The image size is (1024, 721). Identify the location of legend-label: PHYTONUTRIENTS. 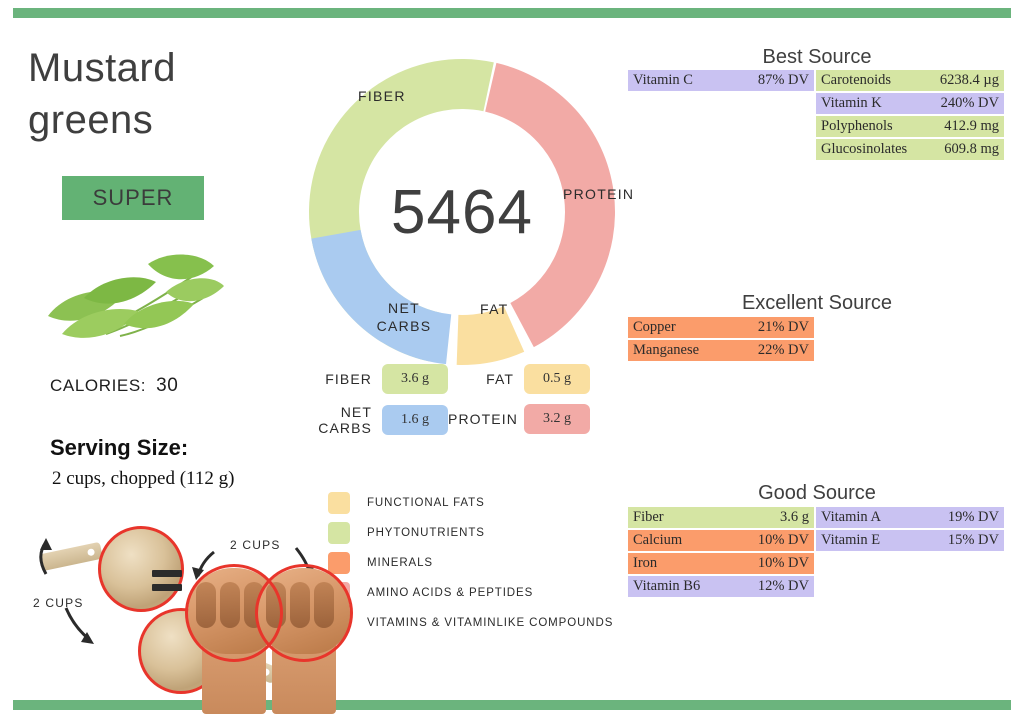
(426, 533).